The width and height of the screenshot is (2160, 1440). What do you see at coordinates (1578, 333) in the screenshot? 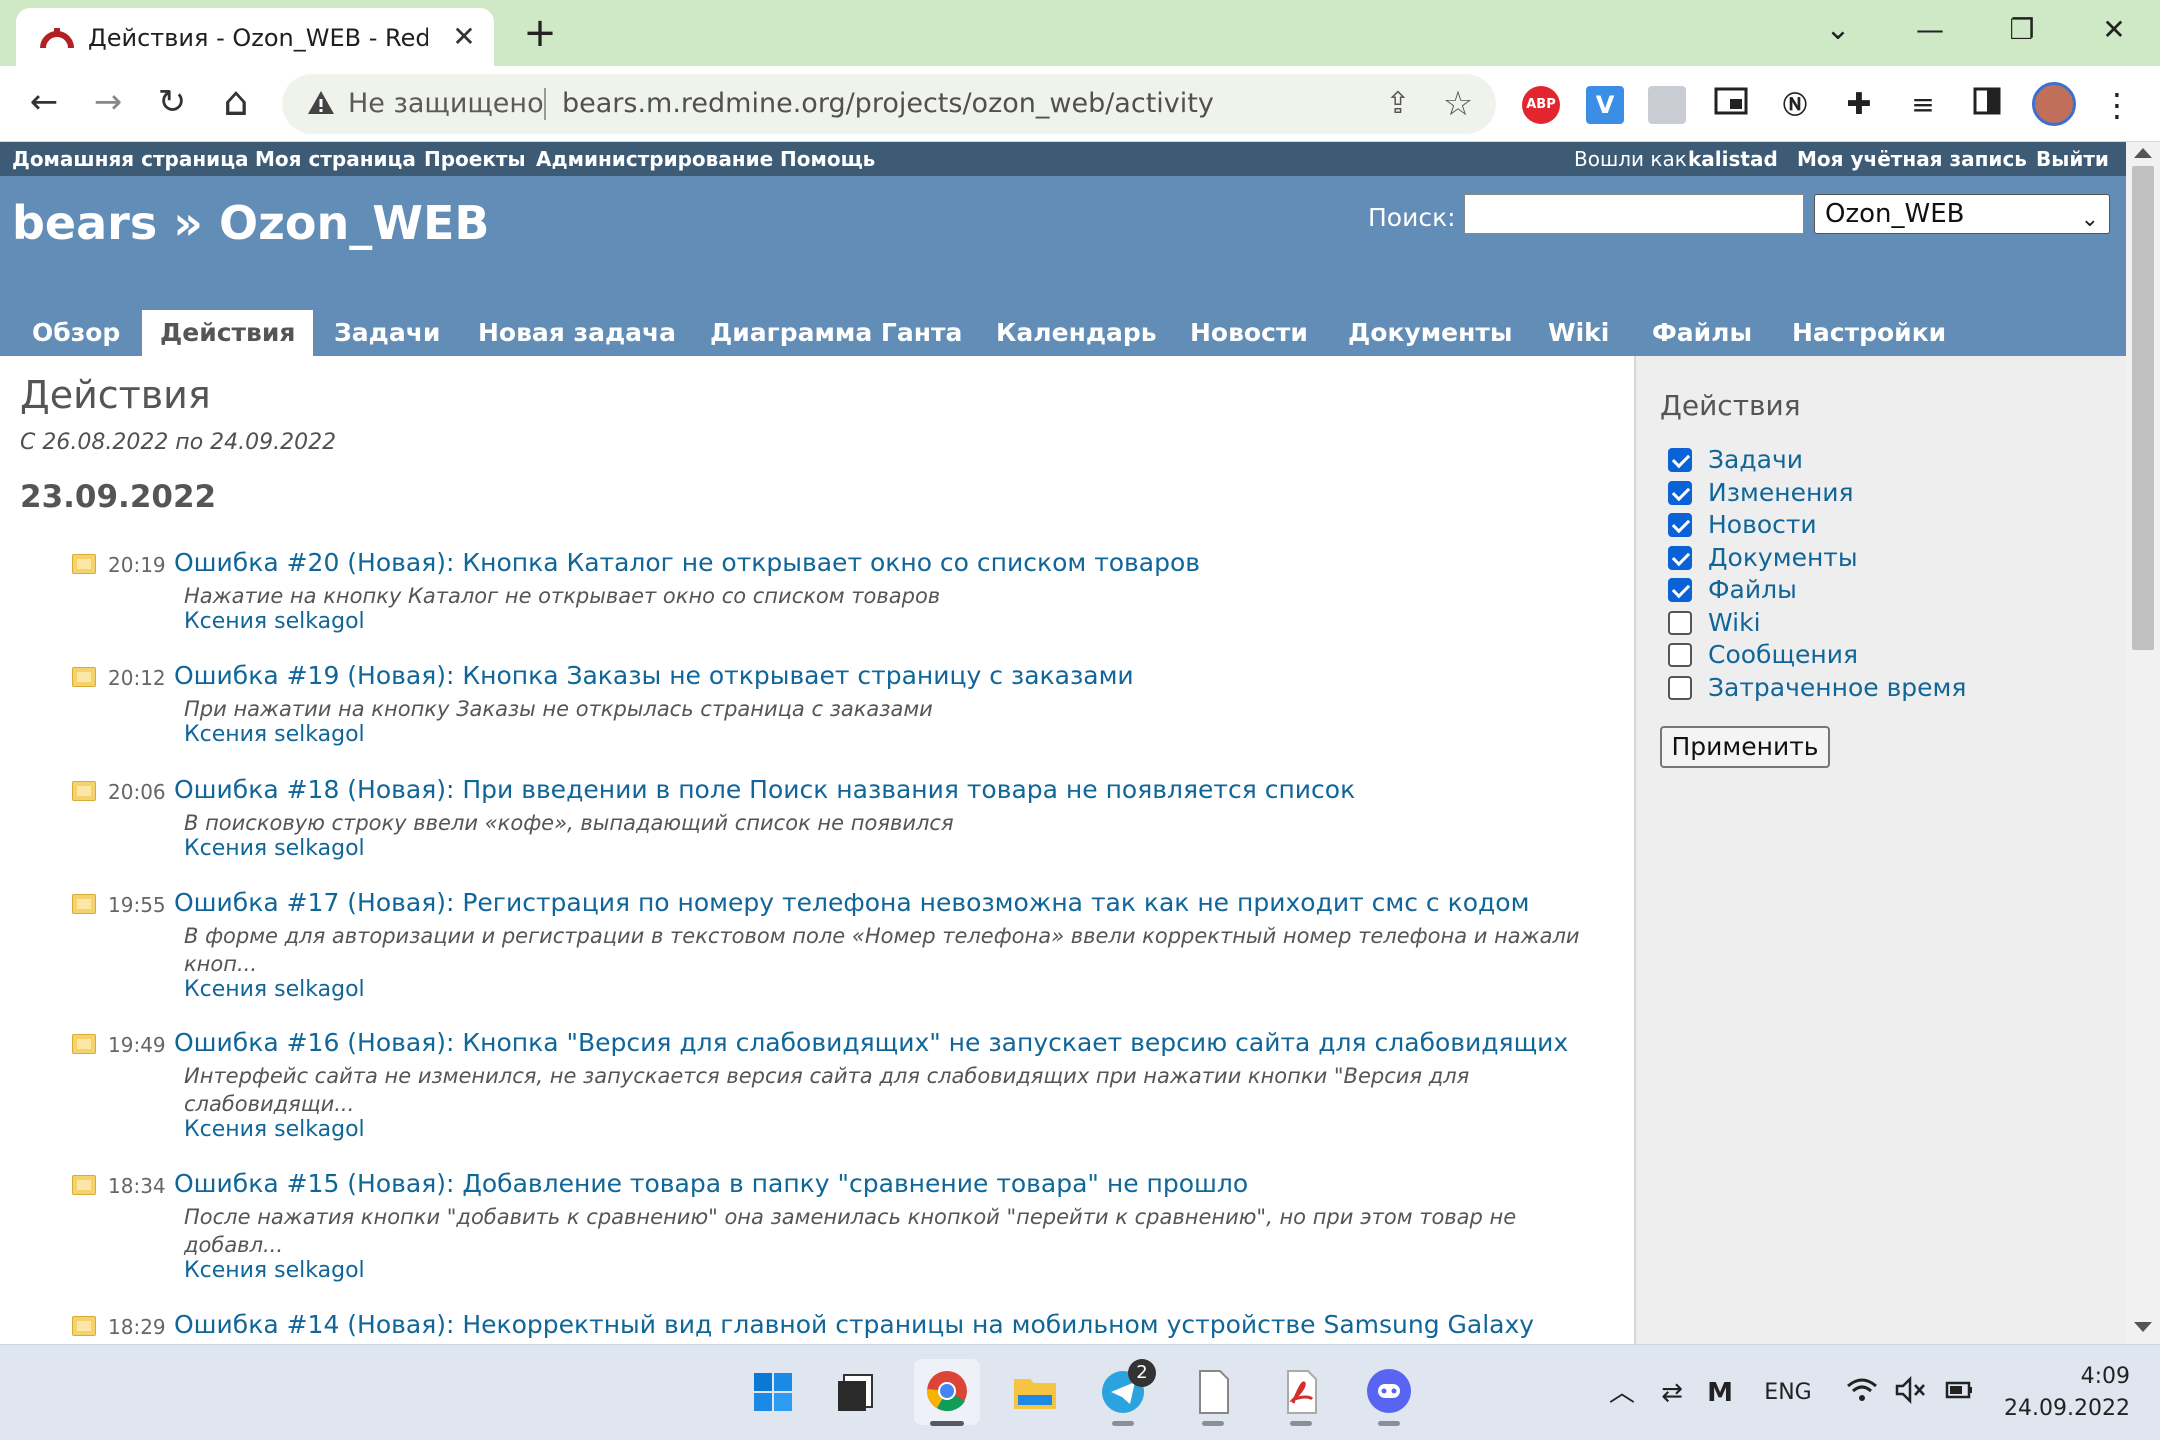
I see `tab-wiki: Wiki` at bounding box center [1578, 333].